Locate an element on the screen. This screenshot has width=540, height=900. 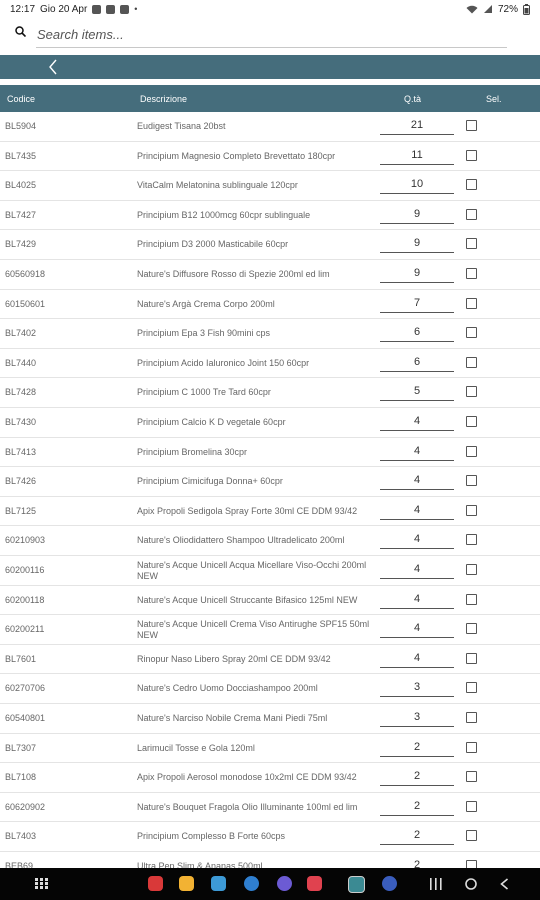
search-input is located at coordinates (272, 34).